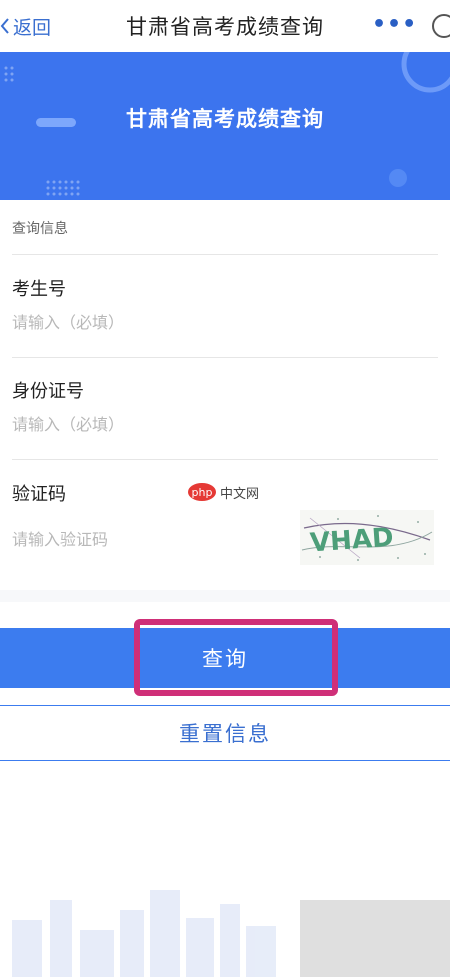  Describe the element at coordinates (441, 26) in the screenshot. I see `close-mini-program-icon` at that location.